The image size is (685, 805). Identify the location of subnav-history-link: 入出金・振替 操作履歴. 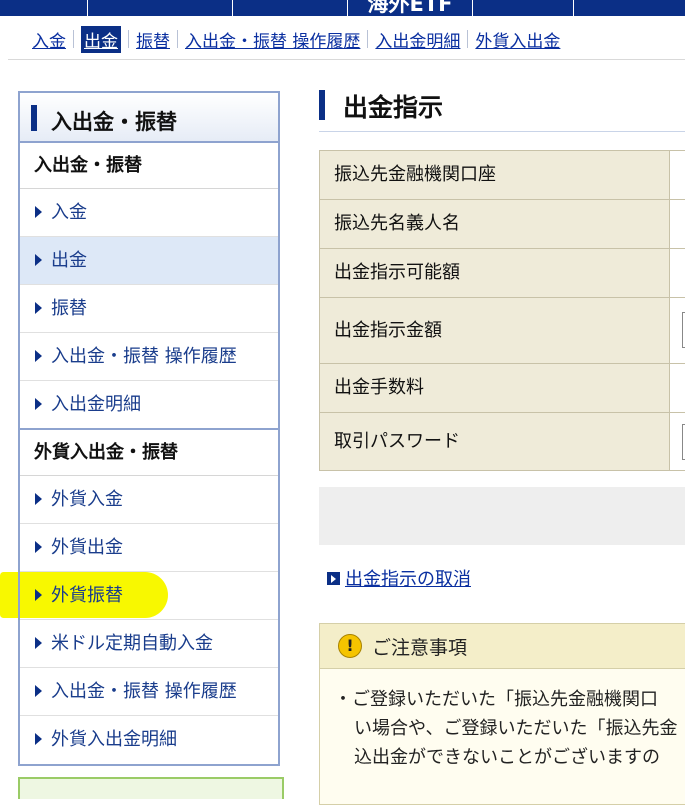
(272, 39).